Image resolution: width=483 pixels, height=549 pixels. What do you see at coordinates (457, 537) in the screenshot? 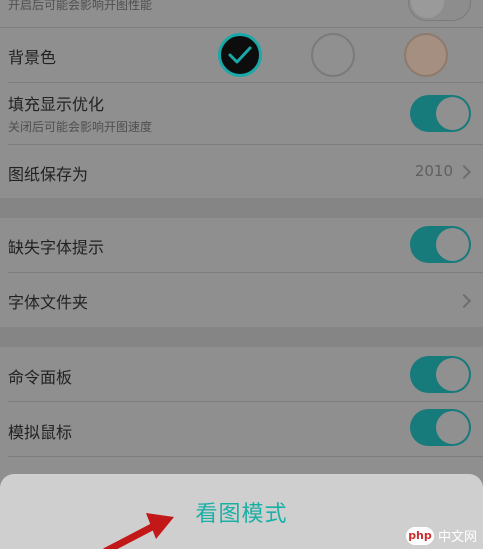
I see `watermark-text: 中文网` at bounding box center [457, 537].